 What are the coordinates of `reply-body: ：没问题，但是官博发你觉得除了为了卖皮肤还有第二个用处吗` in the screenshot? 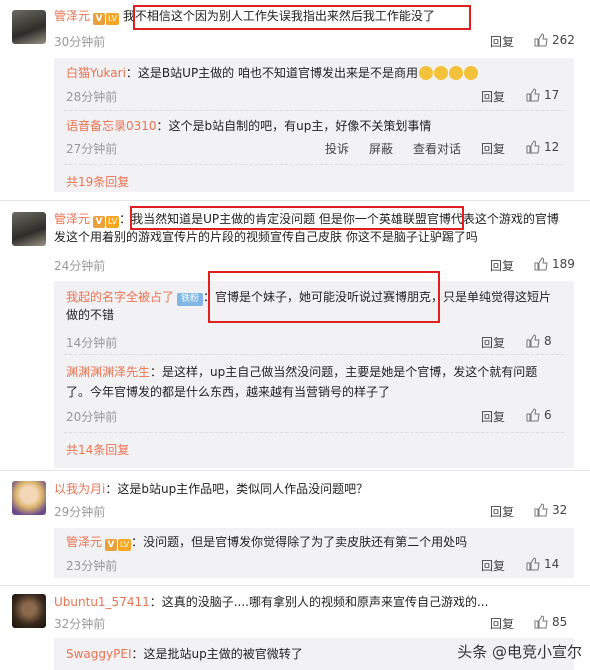 It's located at (299, 542).